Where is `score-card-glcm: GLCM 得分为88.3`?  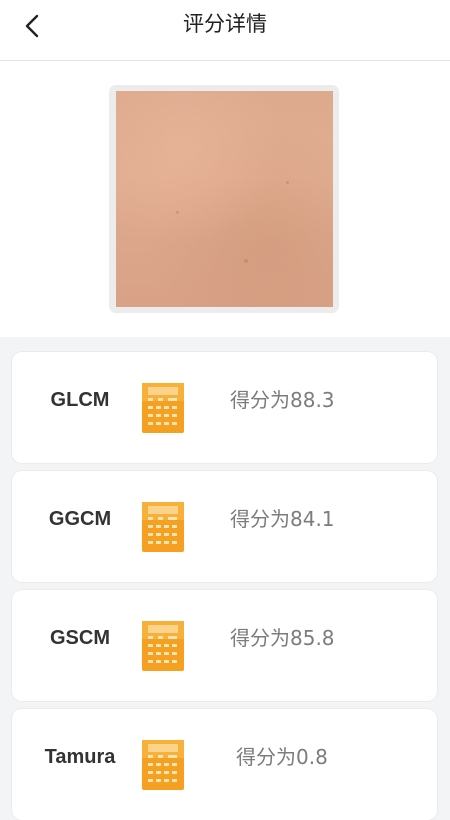
score-card-glcm: GLCM 得分为88.3 is located at coordinates (224, 407).